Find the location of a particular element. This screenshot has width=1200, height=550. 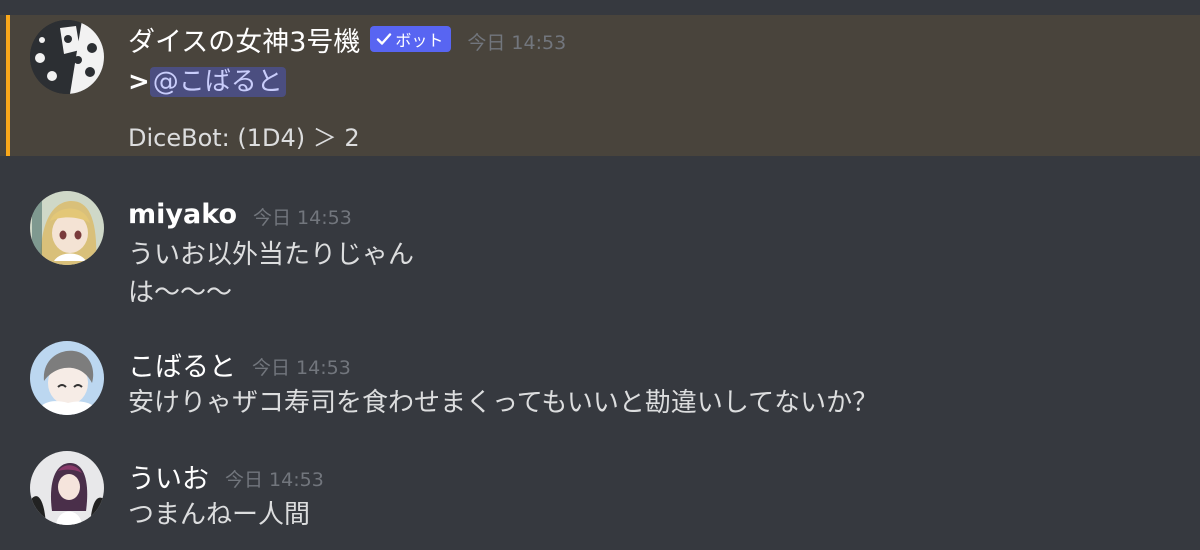

message-header: こばると 今日 14:53 is located at coordinates (239, 365).